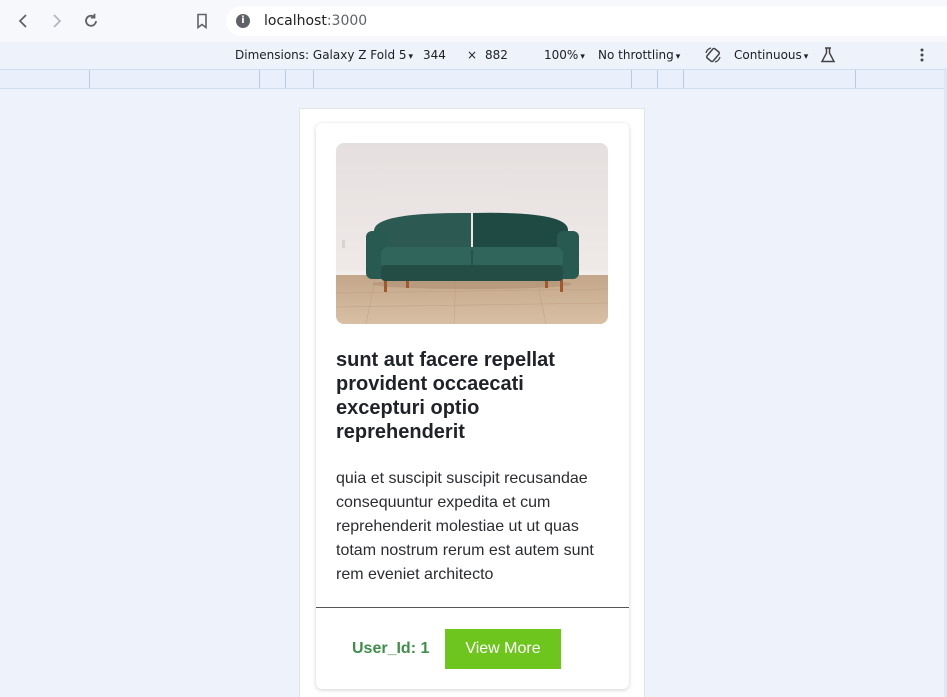 The width and height of the screenshot is (947, 697). What do you see at coordinates (828, 56) in the screenshot?
I see `flask-icon` at bounding box center [828, 56].